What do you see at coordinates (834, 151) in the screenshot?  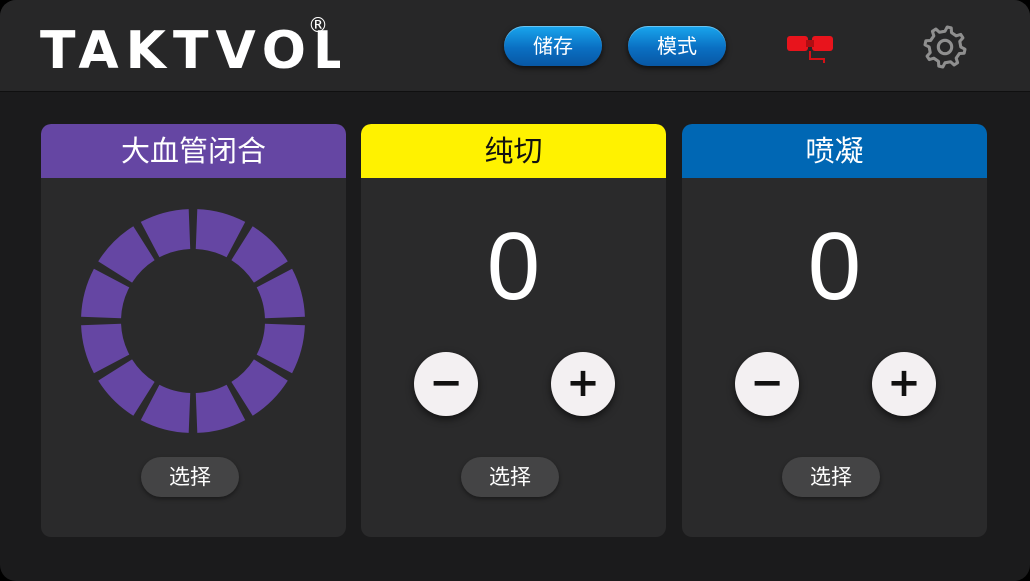 I see `panel-title: 喷凝` at bounding box center [834, 151].